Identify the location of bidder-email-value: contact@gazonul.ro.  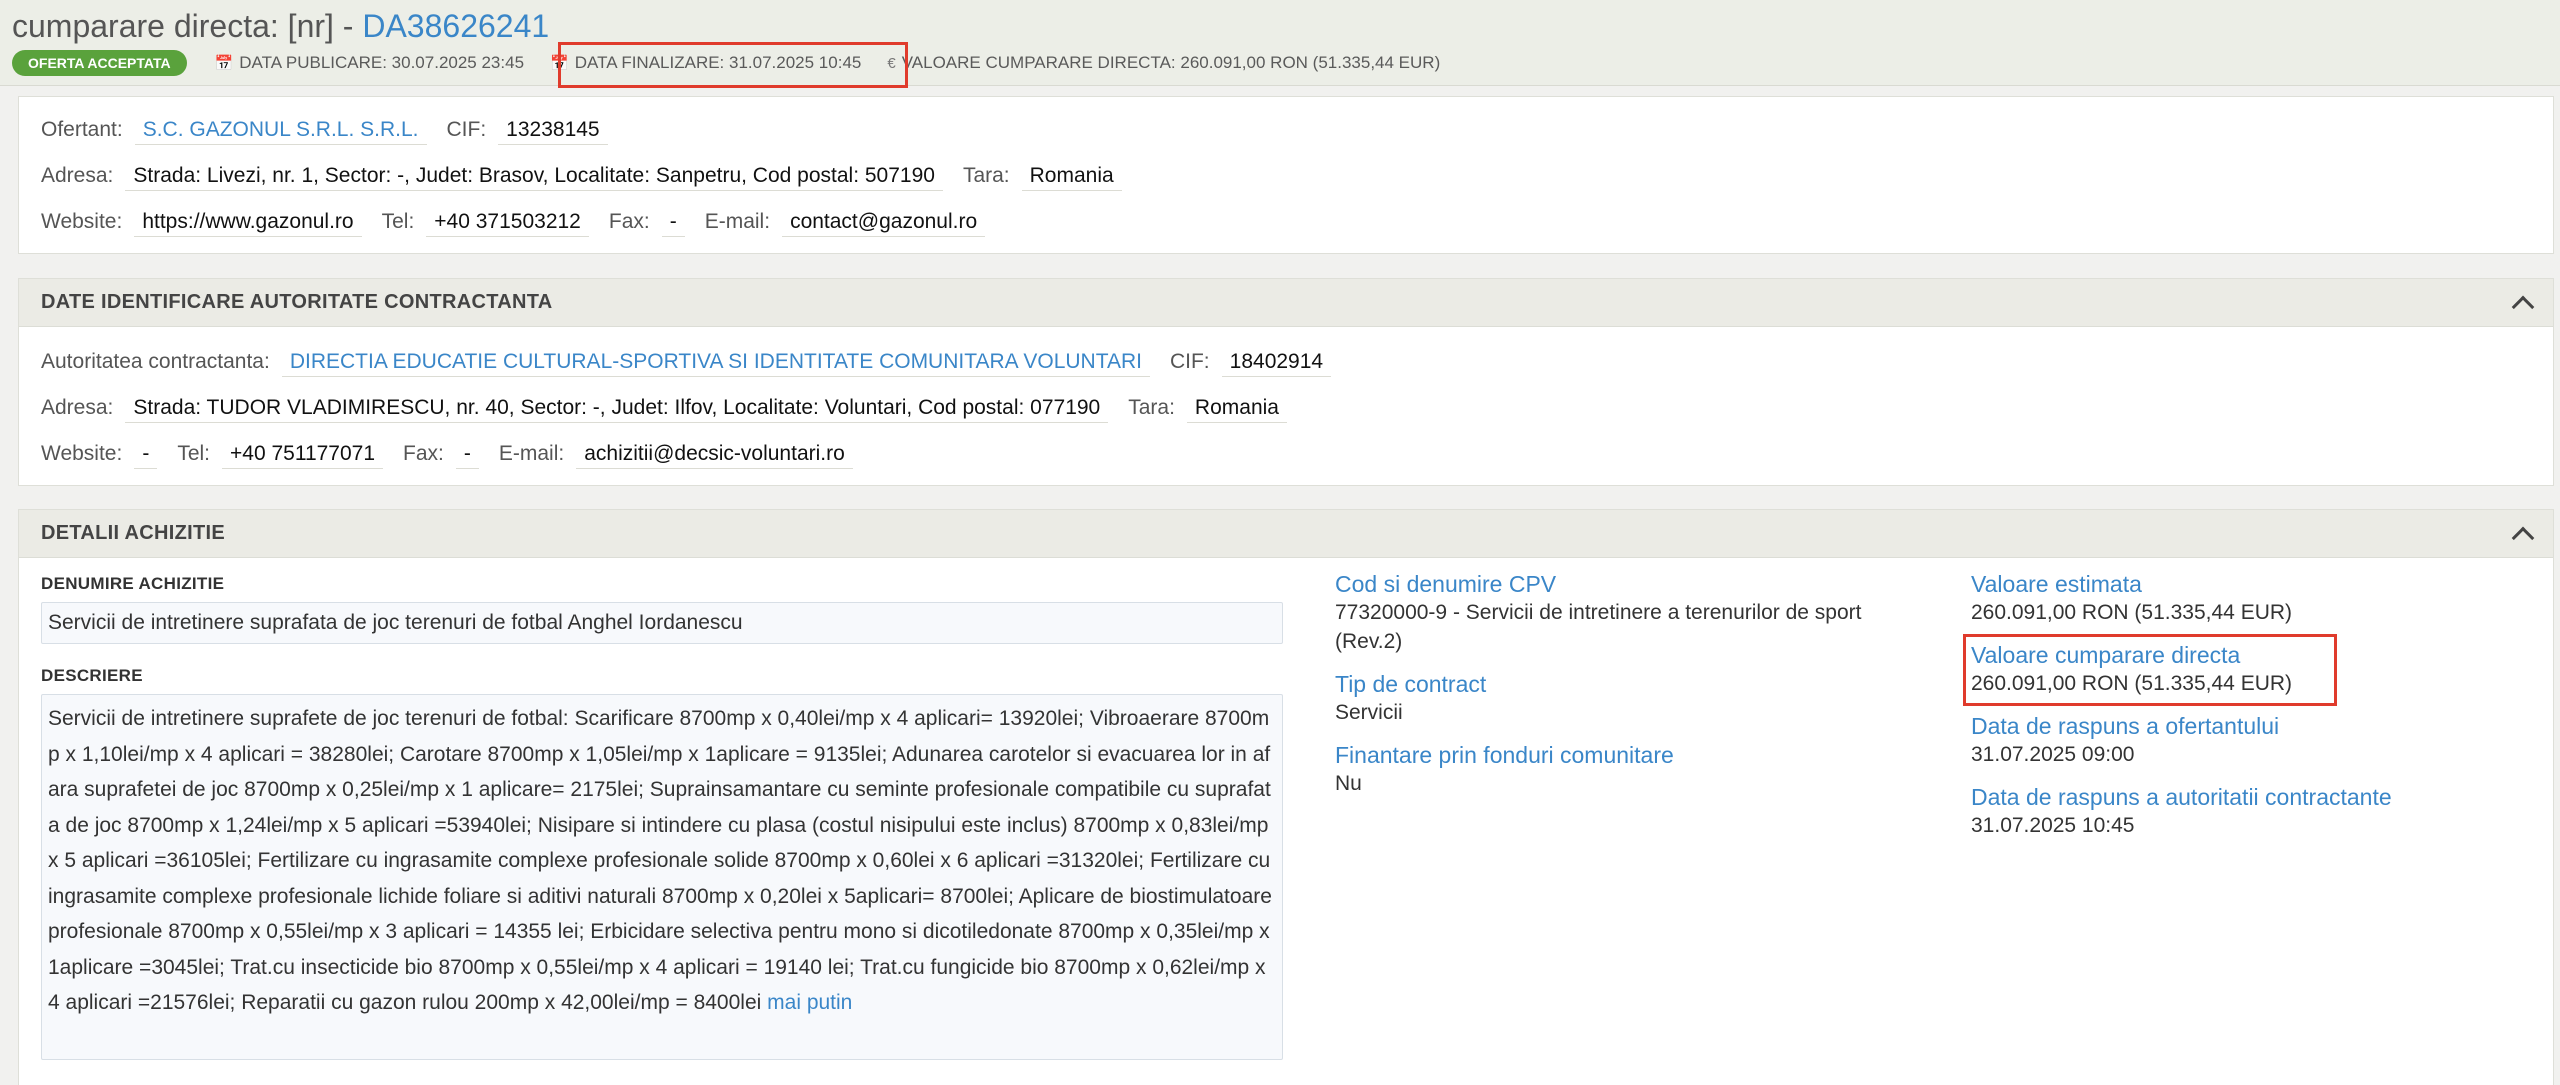
(884, 222).